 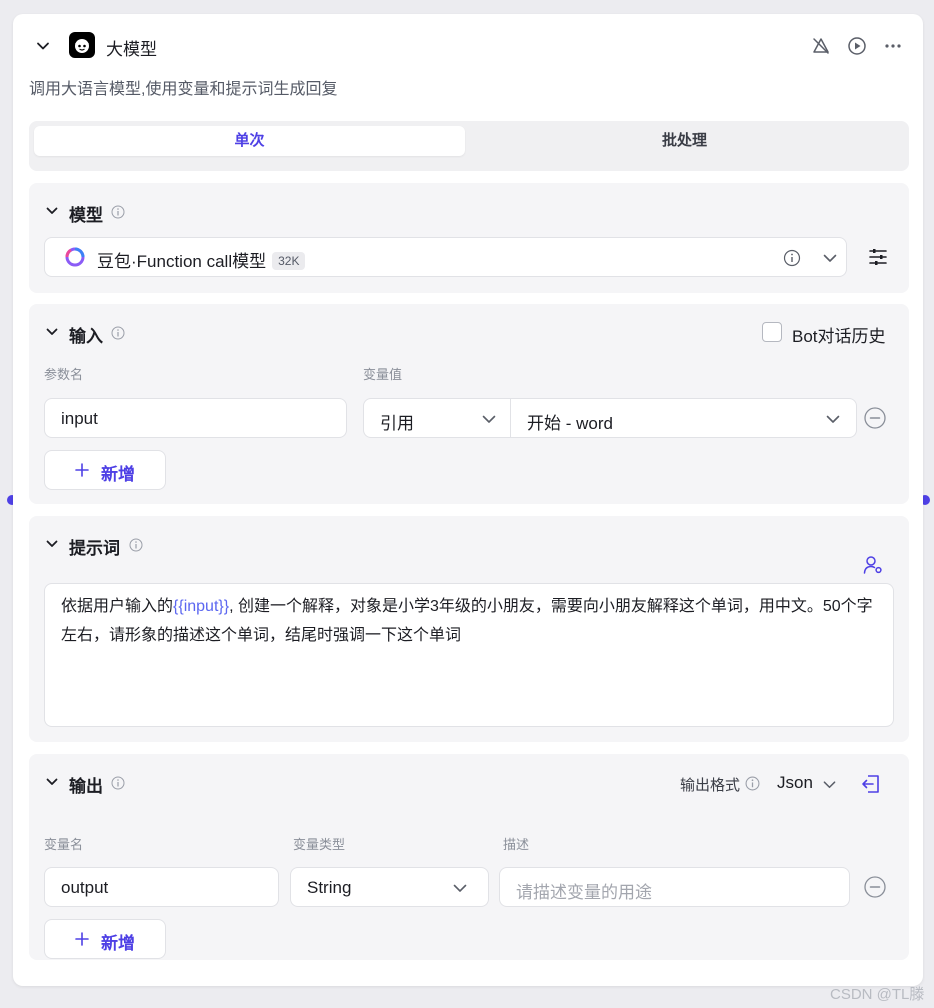 I want to click on tab-single: 单次, so click(x=249, y=141).